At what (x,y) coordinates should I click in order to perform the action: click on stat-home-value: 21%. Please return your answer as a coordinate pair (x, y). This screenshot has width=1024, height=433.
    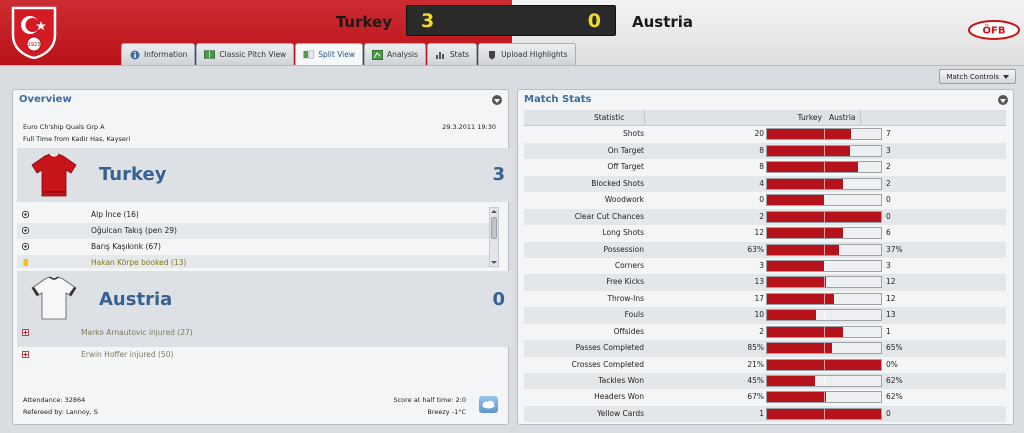
    Looking at the image, I should click on (755, 364).